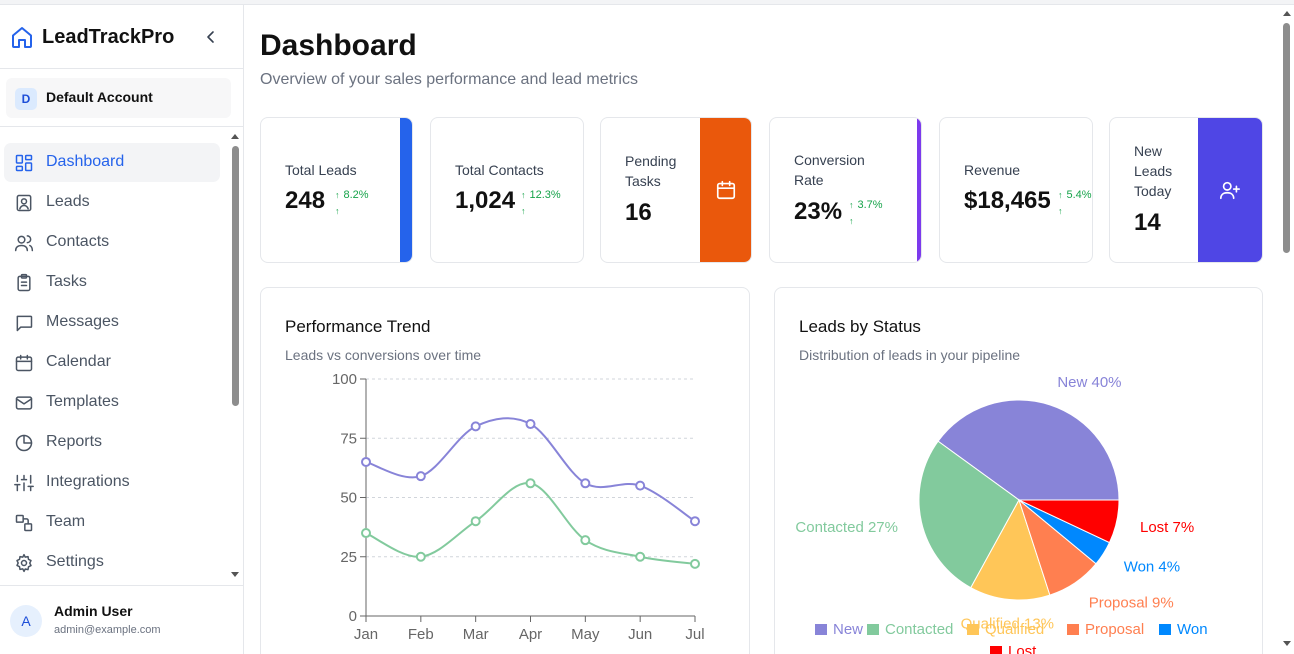  I want to click on sidebar-item-settings: Settings, so click(112, 562).